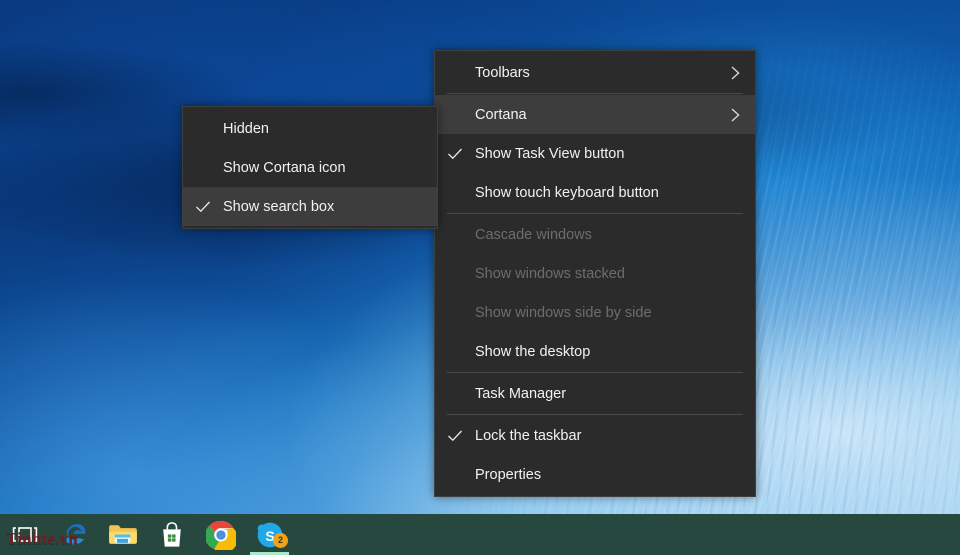 Image resolution: width=960 pixels, height=555 pixels. I want to click on store-bag-icon, so click(172, 535).